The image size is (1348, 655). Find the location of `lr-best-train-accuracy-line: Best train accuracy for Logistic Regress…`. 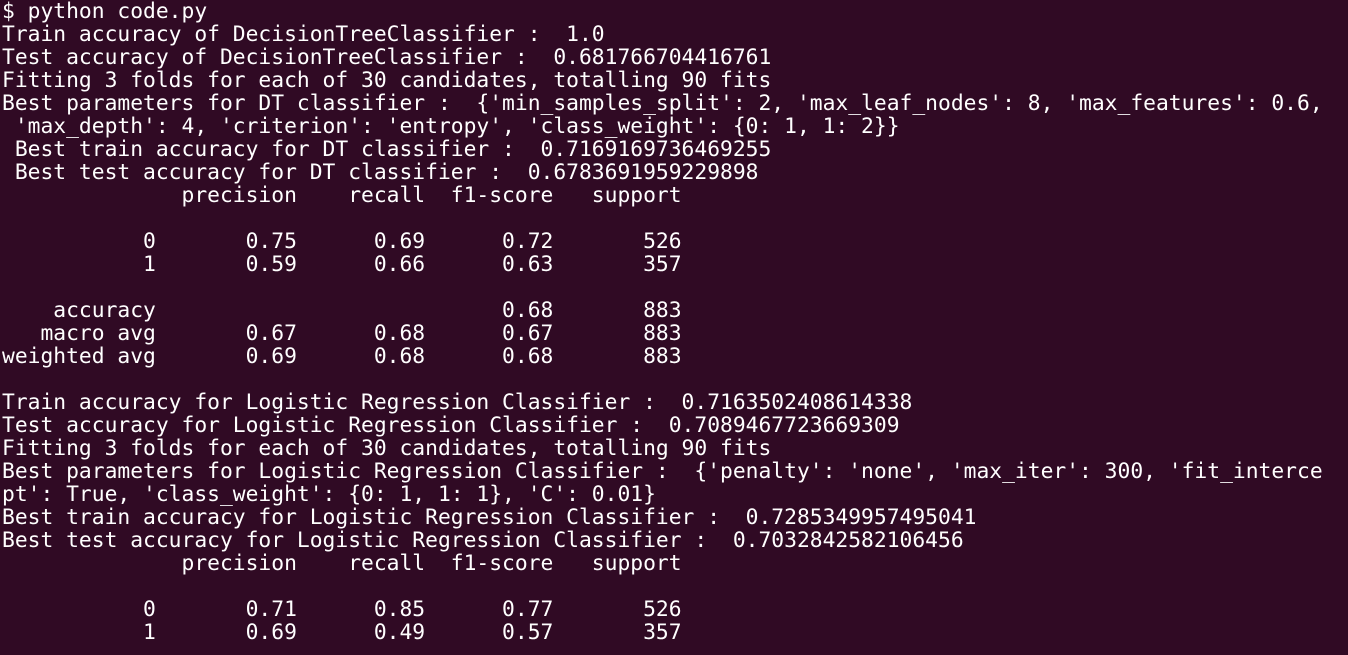

lr-best-train-accuracy-line: Best train accuracy for Logistic Regress… is located at coordinates (489, 517).